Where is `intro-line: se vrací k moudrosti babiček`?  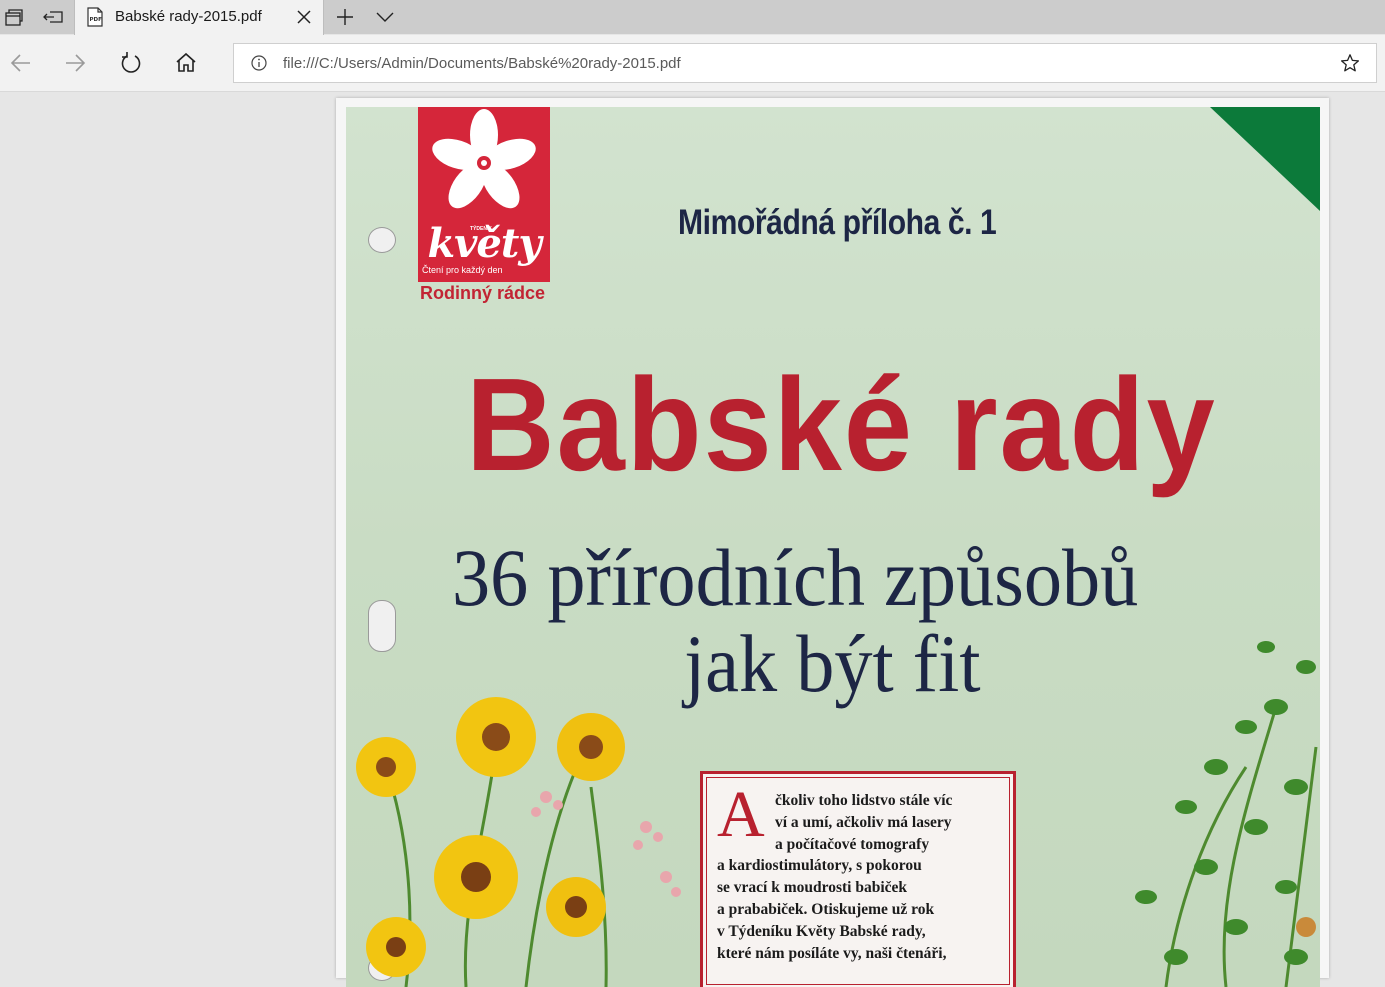 intro-line: se vrací k moudrosti babiček is located at coordinates (812, 888).